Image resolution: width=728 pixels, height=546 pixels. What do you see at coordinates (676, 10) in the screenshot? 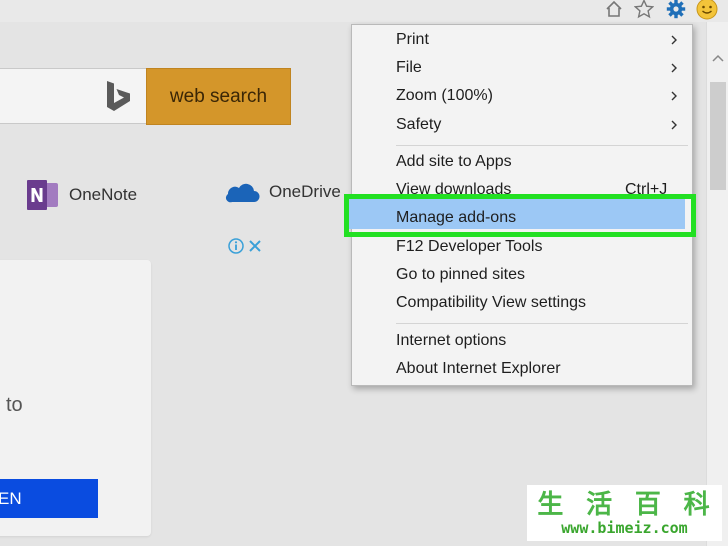
I see `tools-gear-icon` at bounding box center [676, 10].